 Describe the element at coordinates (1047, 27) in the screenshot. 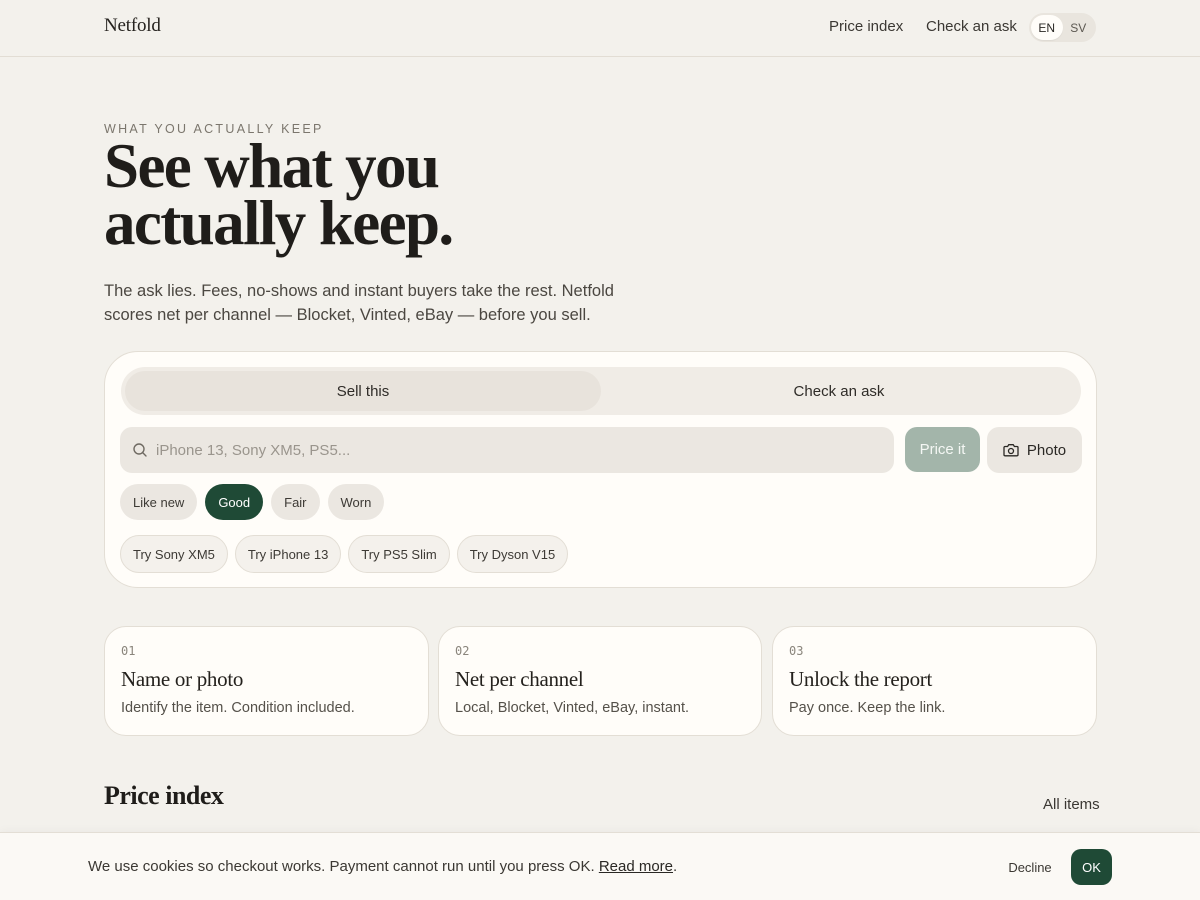

I see `language-en: EN` at that location.